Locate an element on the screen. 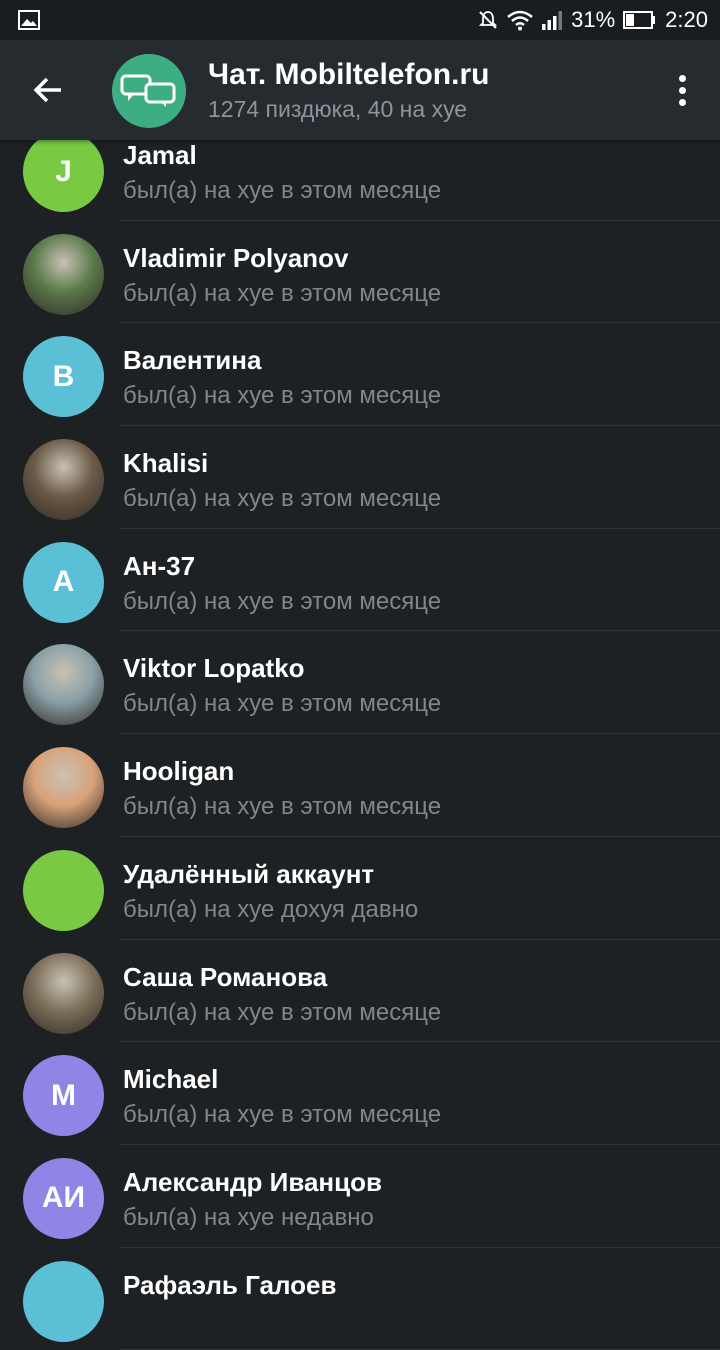 Image resolution: width=720 pixels, height=1350 pixels. member-name: Рафаэль Галоев is located at coordinates (230, 1284).